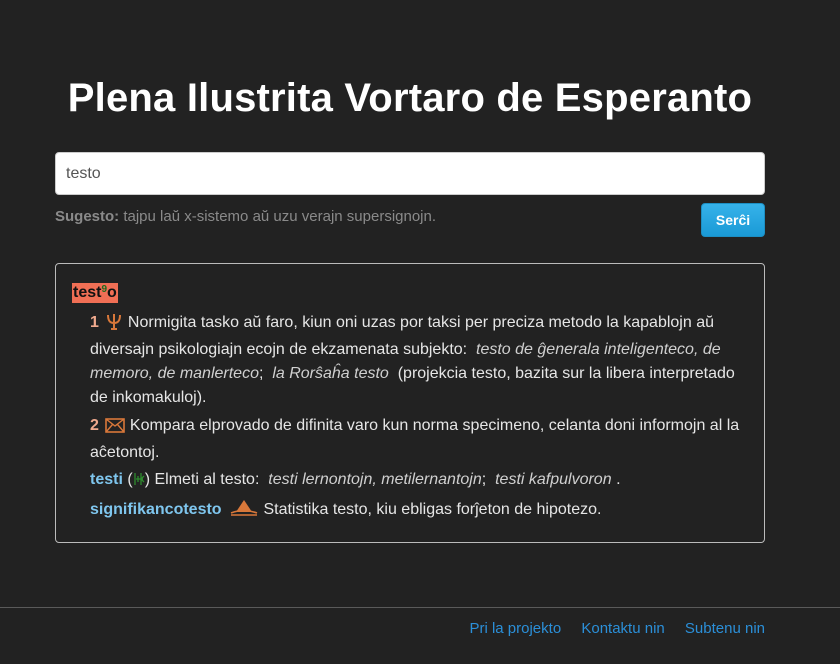  Describe the element at coordinates (115, 429) in the screenshot. I see `envelope-icon` at that location.